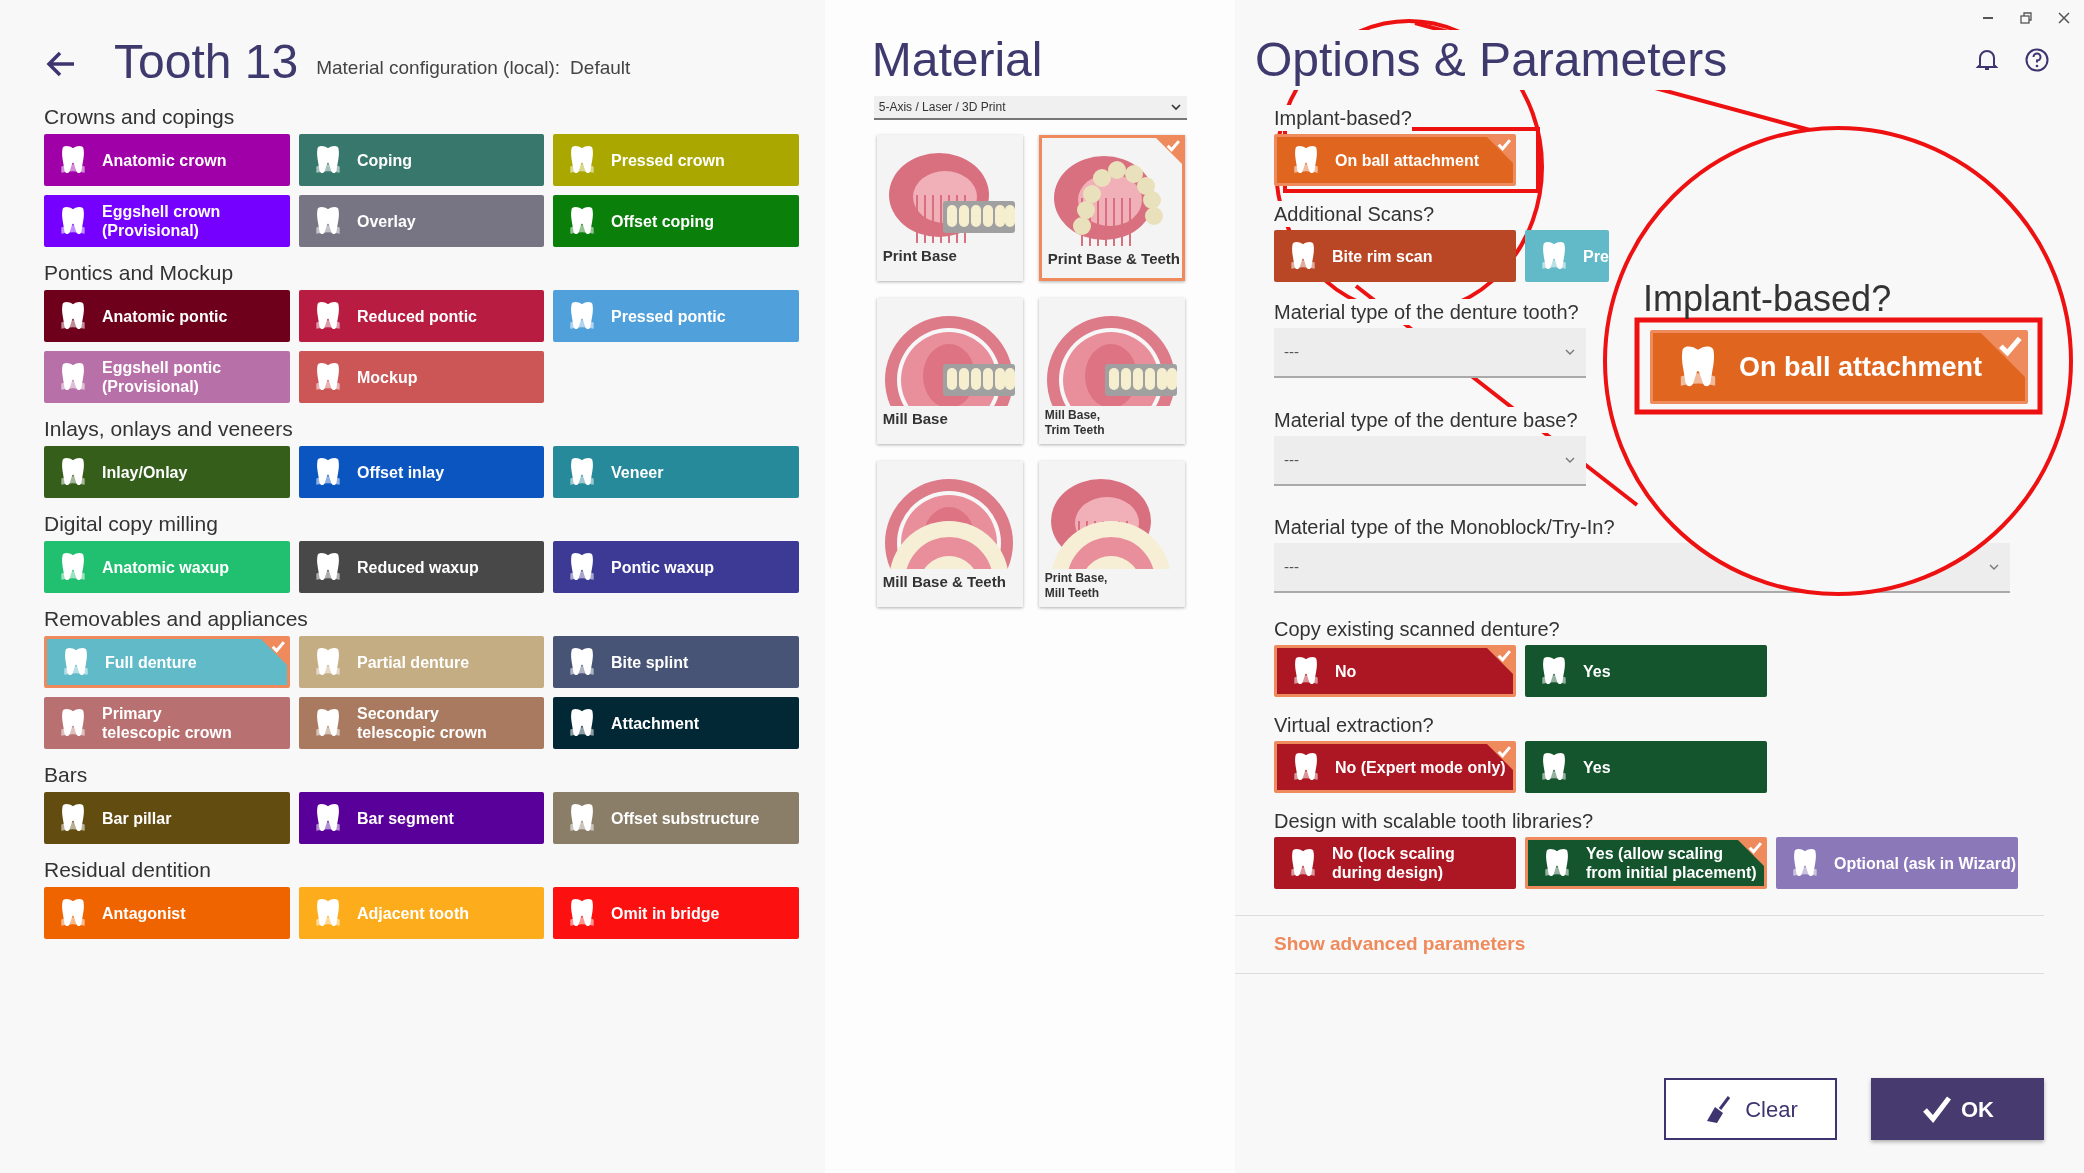 The height and width of the screenshot is (1173, 2084). What do you see at coordinates (676, 472) in the screenshot?
I see `option-button: Veneer` at bounding box center [676, 472].